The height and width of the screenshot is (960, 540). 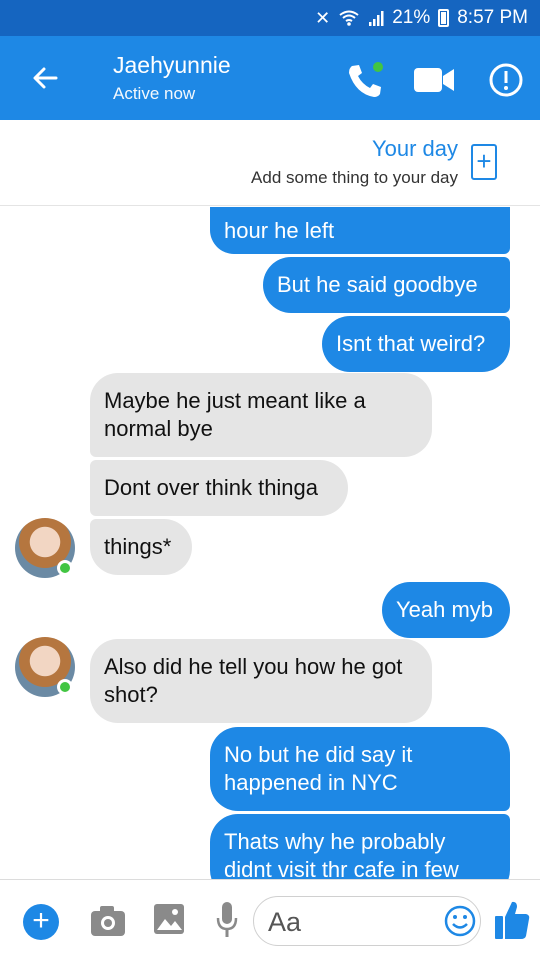 What do you see at coordinates (460, 921) in the screenshot?
I see `emoji-icon` at bounding box center [460, 921].